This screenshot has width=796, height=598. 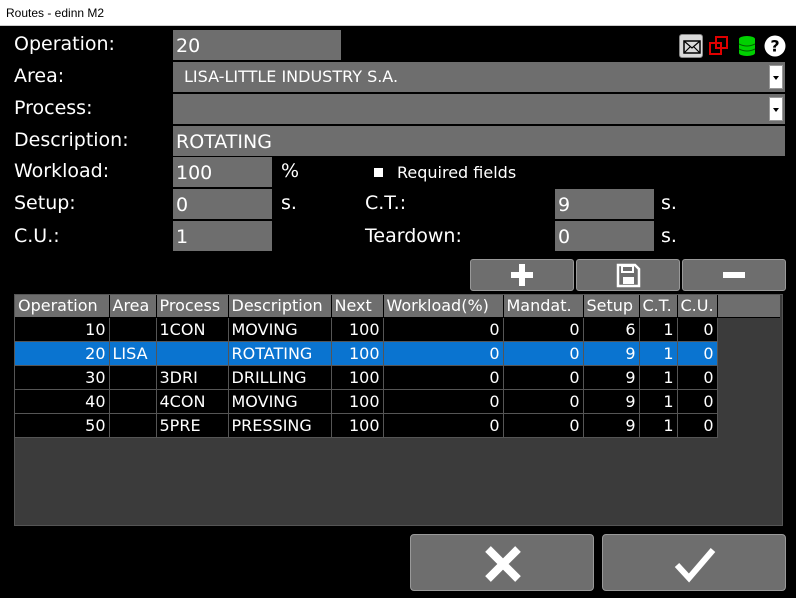 I want to click on header-col-next: Next, so click(x=357, y=306).